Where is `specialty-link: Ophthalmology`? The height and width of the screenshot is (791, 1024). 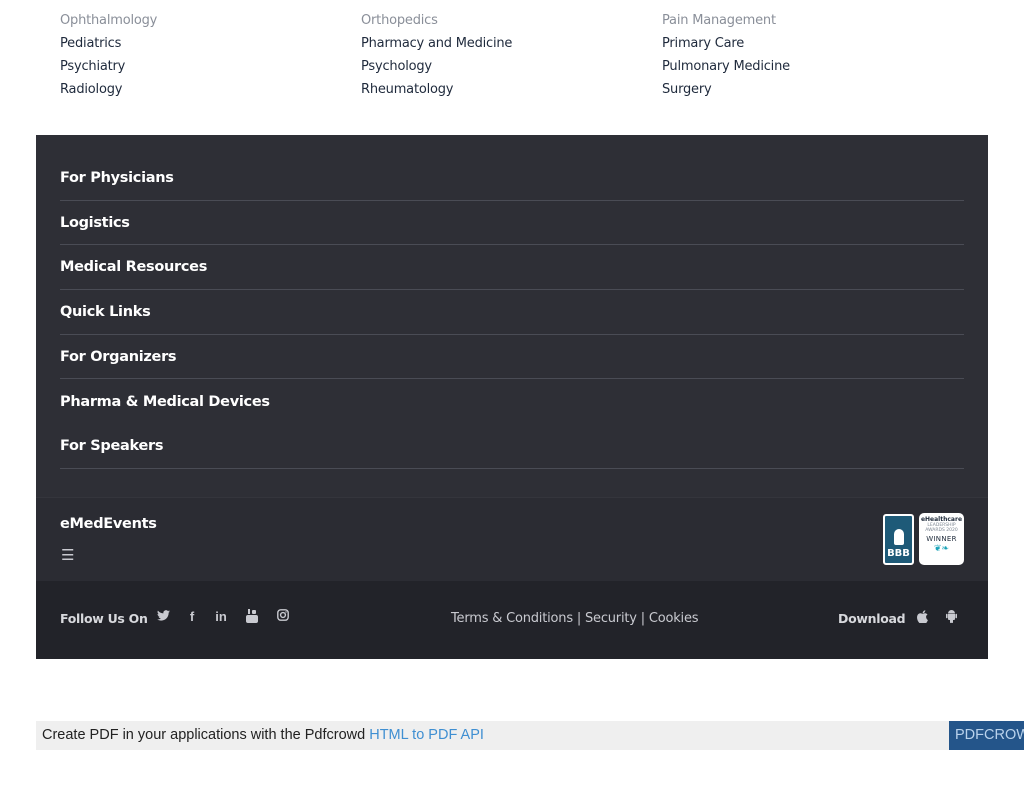 specialty-link: Ophthalmology is located at coordinates (108, 20).